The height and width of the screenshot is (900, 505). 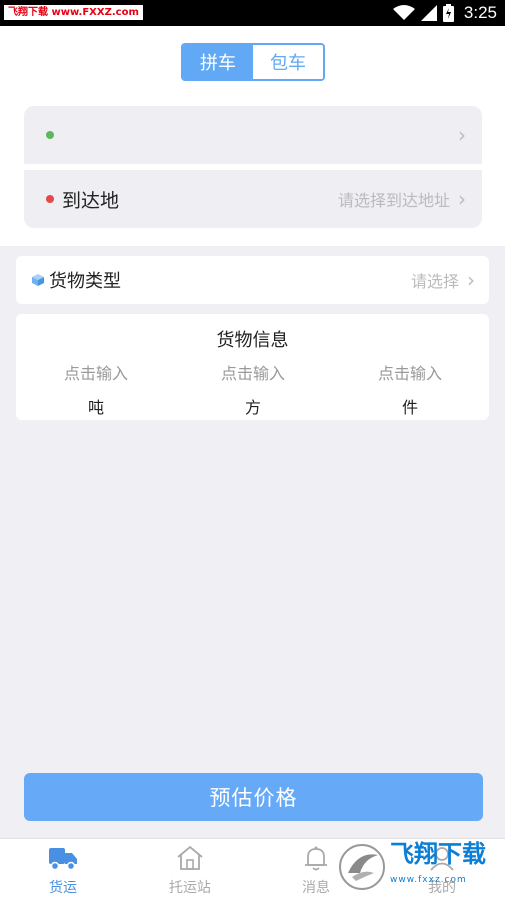 What do you see at coordinates (252, 280) in the screenshot?
I see `goods-type-row: 货物类型 请选择 ›` at bounding box center [252, 280].